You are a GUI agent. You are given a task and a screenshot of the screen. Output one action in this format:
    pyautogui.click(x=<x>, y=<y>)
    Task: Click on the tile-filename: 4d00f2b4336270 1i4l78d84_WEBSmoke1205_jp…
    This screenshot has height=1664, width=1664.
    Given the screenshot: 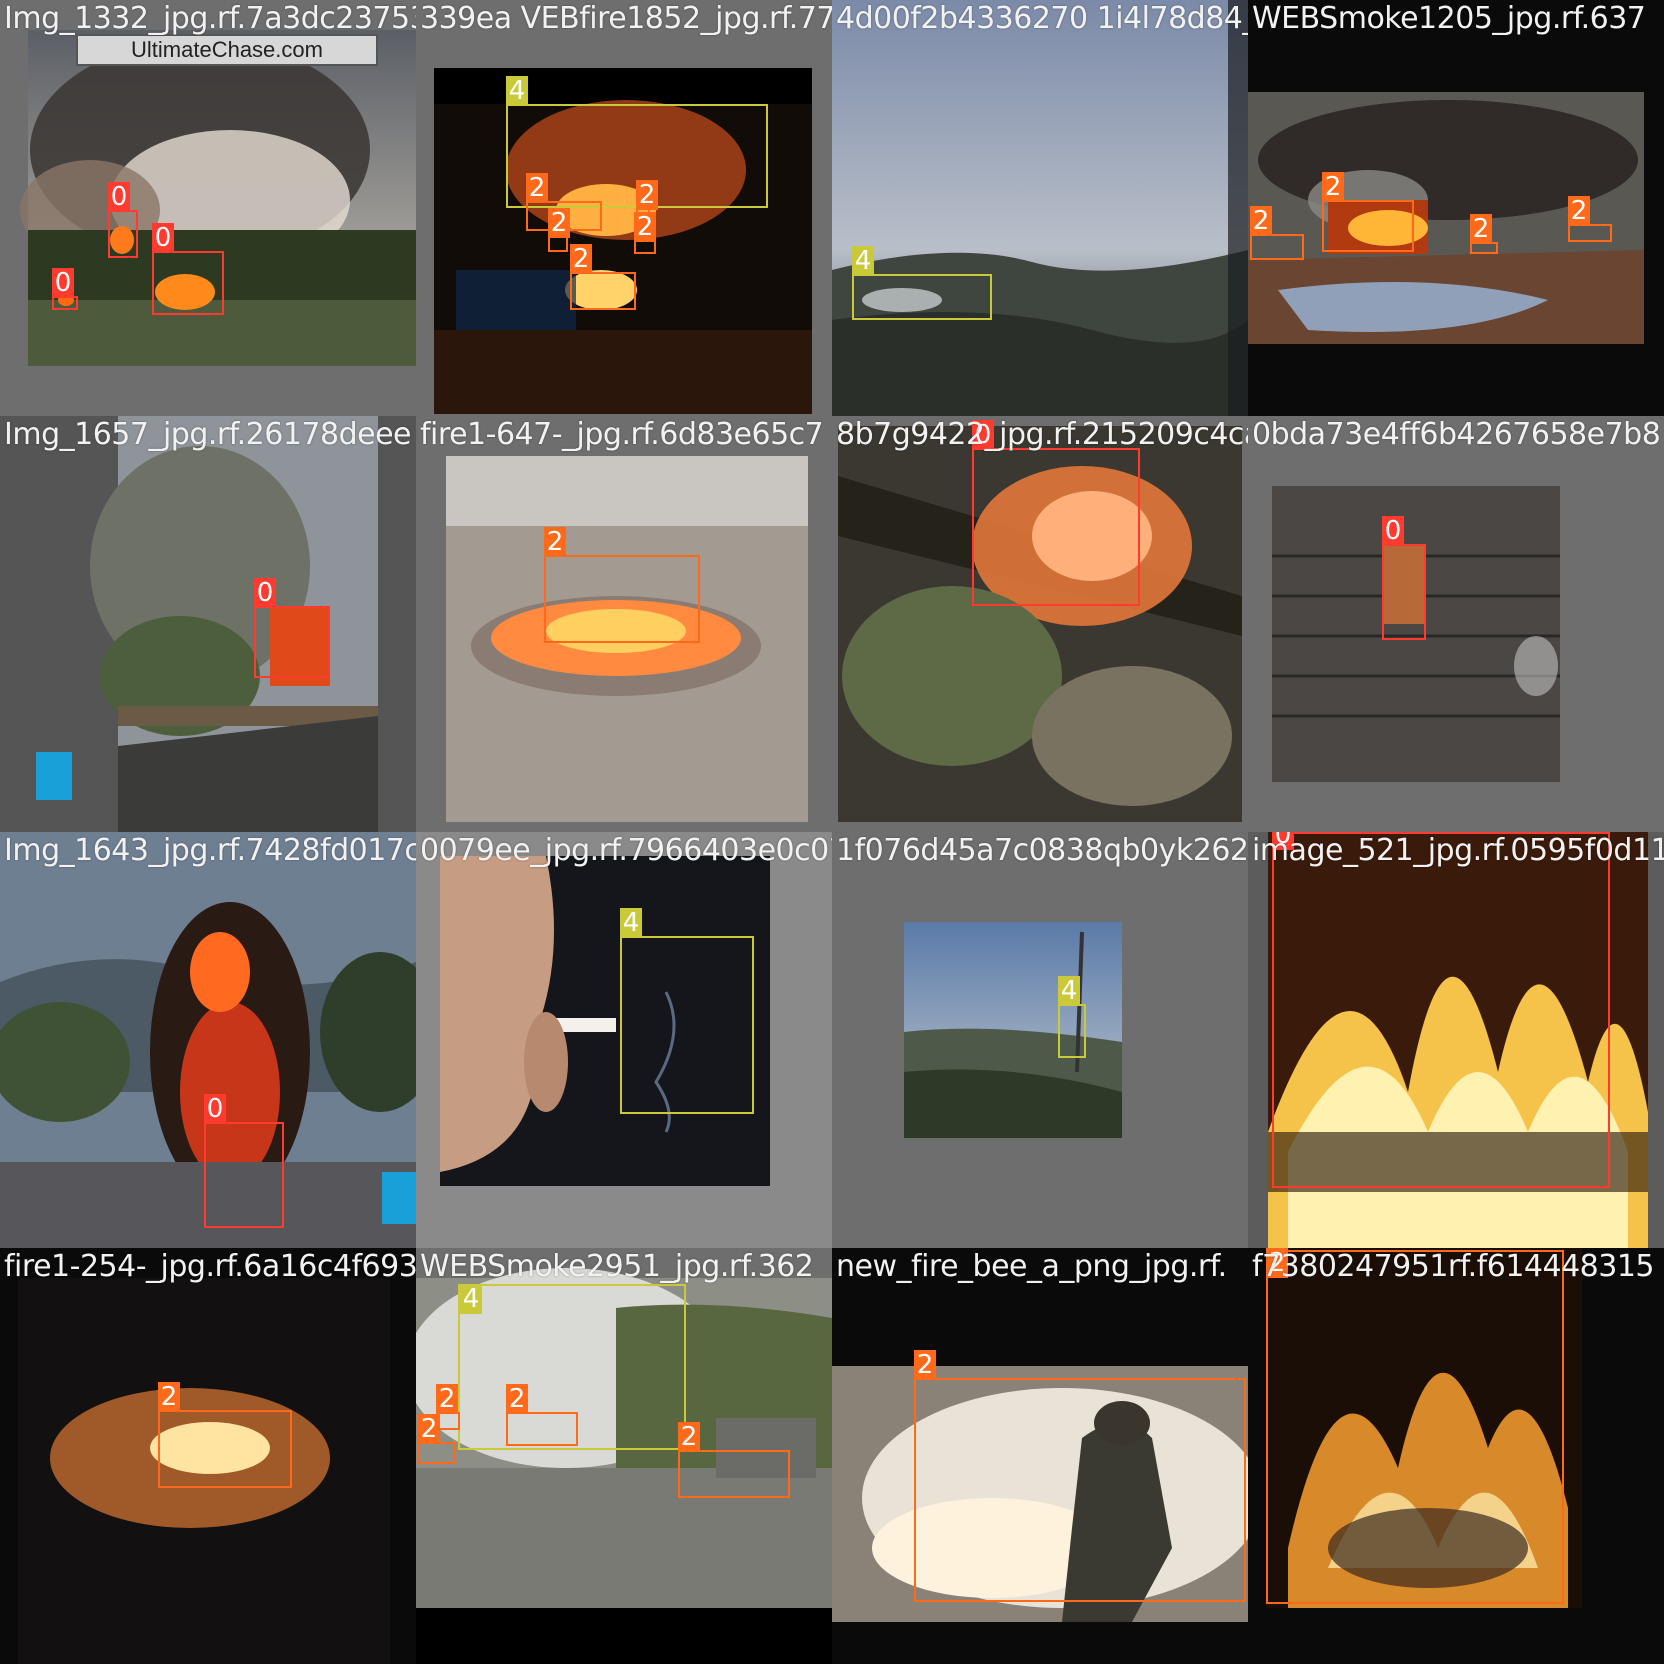 What is the action you would take?
    pyautogui.click(x=1042, y=18)
    